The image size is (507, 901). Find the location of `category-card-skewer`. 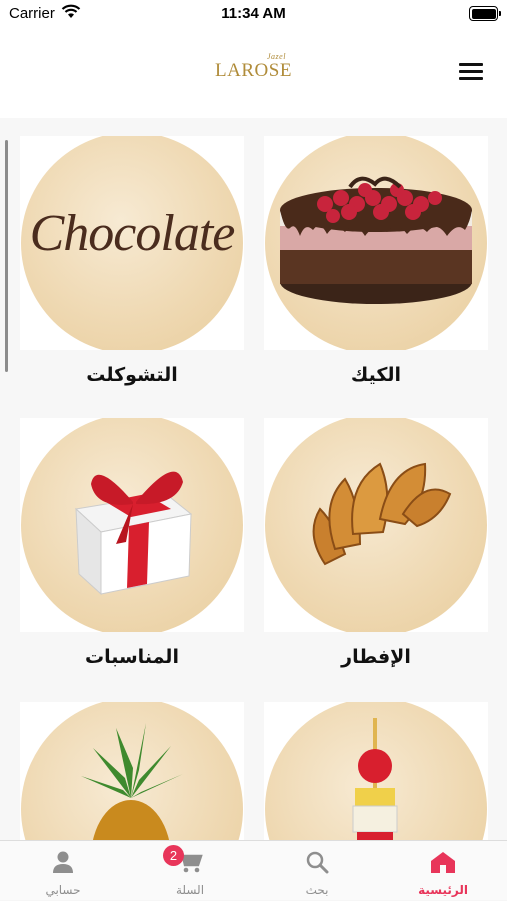

category-card-skewer is located at coordinates (376, 771).